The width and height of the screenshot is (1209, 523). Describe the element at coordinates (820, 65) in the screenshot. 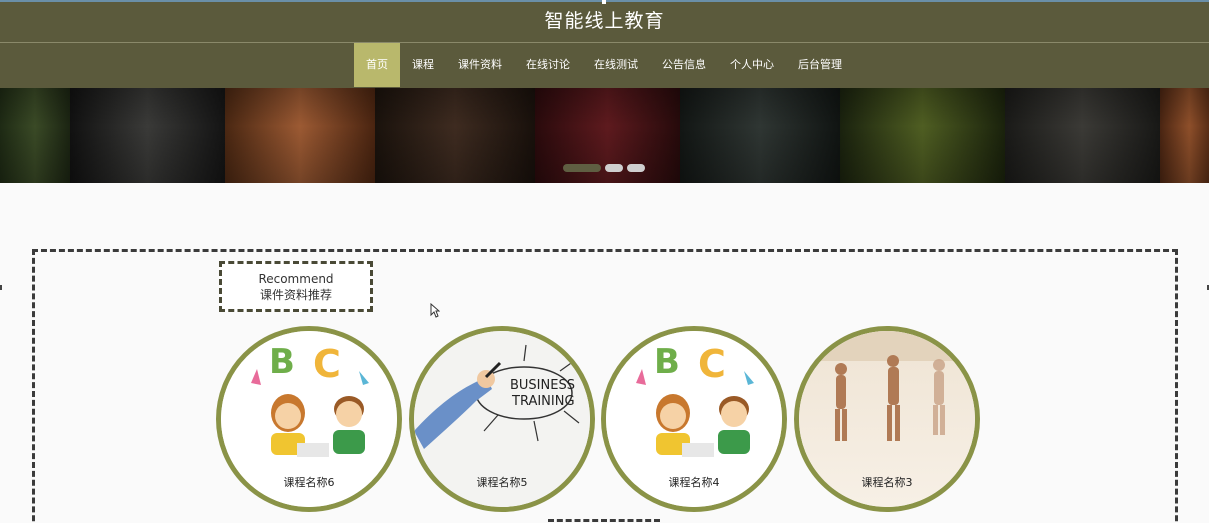

I see `nav-item-admin: 后台管理` at that location.